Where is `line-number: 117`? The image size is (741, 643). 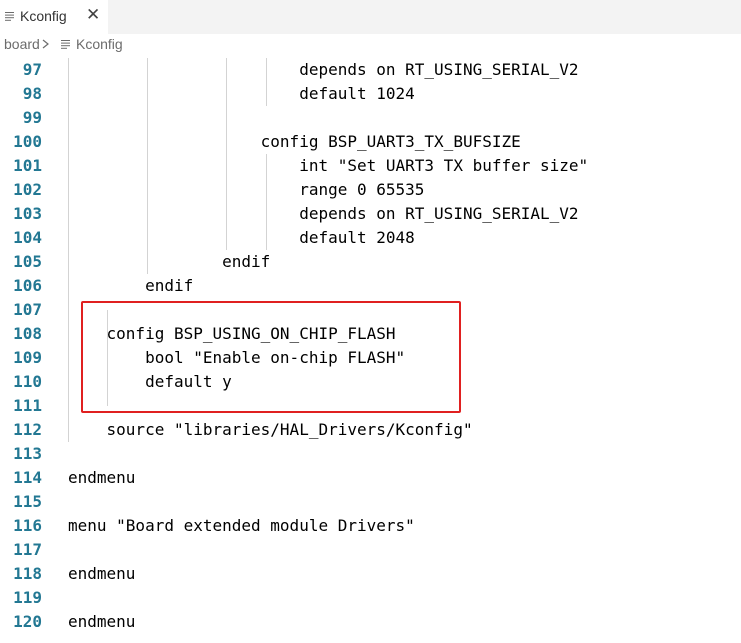 line-number: 117 is located at coordinates (27, 549).